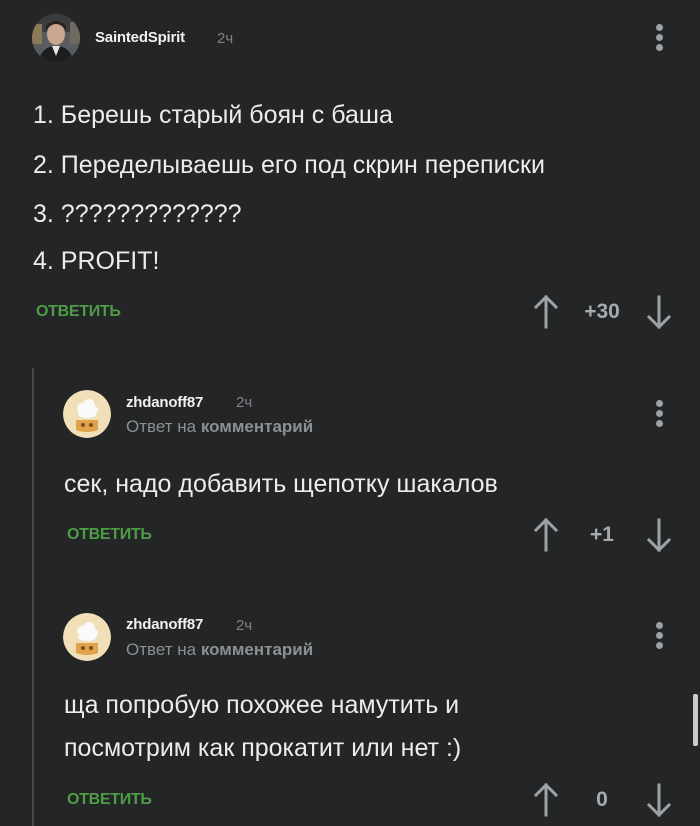 Image resolution: width=700 pixels, height=826 pixels. What do you see at coordinates (602, 311) in the screenshot?
I see `rating-value: +30` at bounding box center [602, 311].